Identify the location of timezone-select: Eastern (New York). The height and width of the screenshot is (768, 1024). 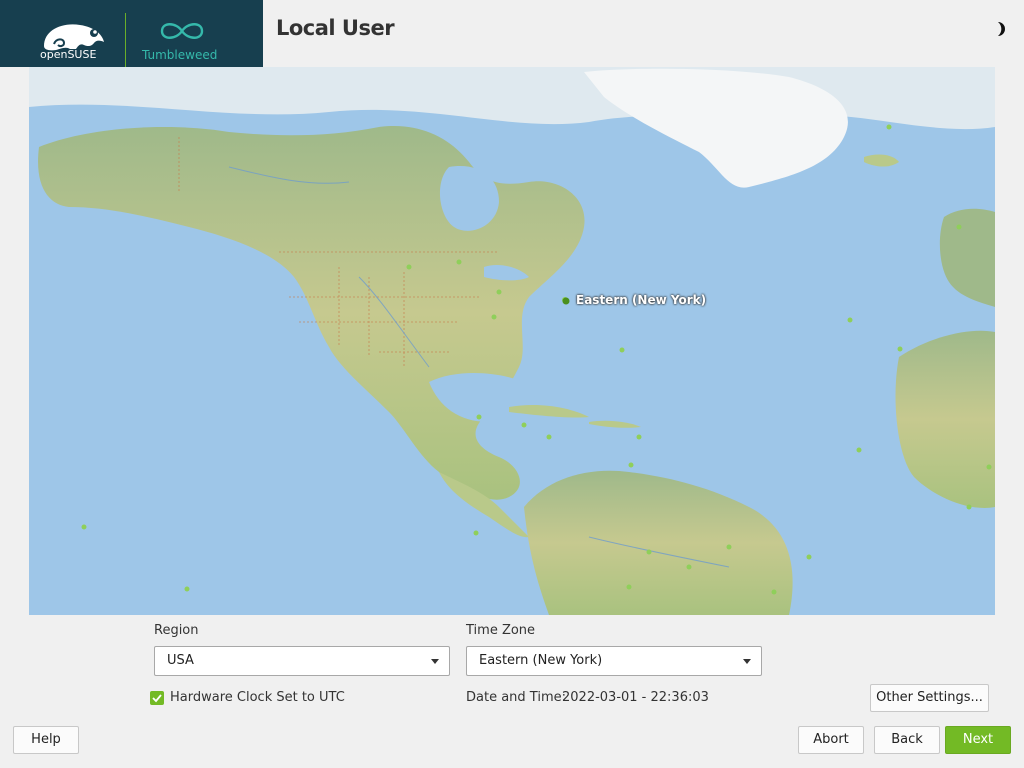
(614, 661).